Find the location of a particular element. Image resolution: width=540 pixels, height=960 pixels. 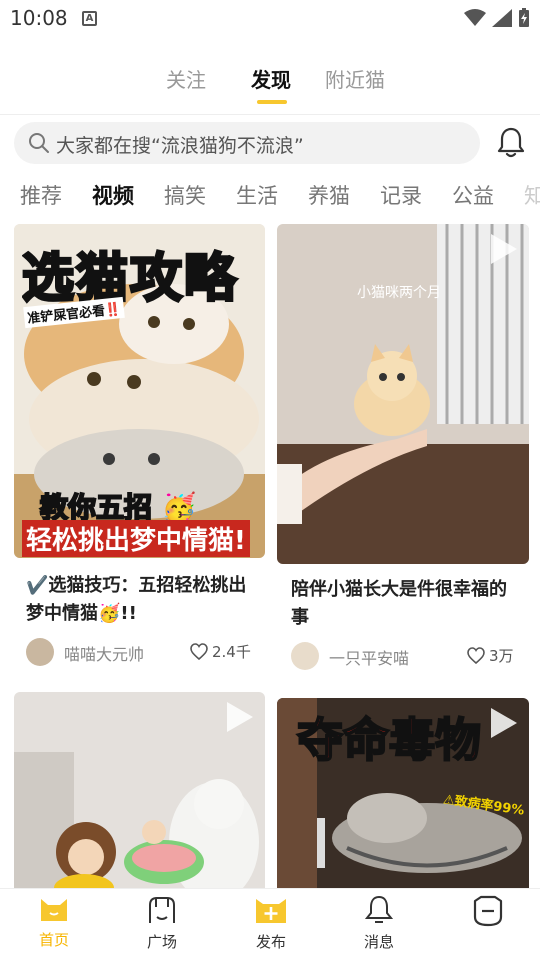

like-count-text: 3万 is located at coordinates (501, 656).